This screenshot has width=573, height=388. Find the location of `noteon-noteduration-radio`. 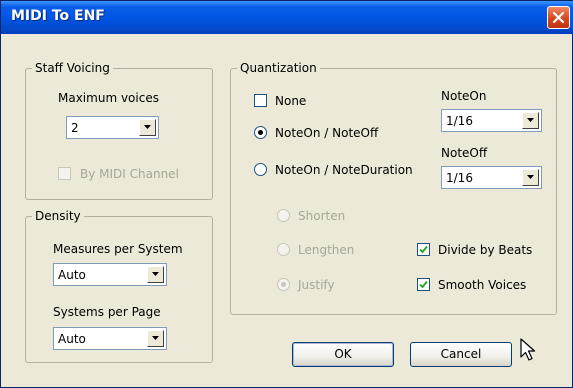

noteon-noteduration-radio is located at coordinates (260, 169).